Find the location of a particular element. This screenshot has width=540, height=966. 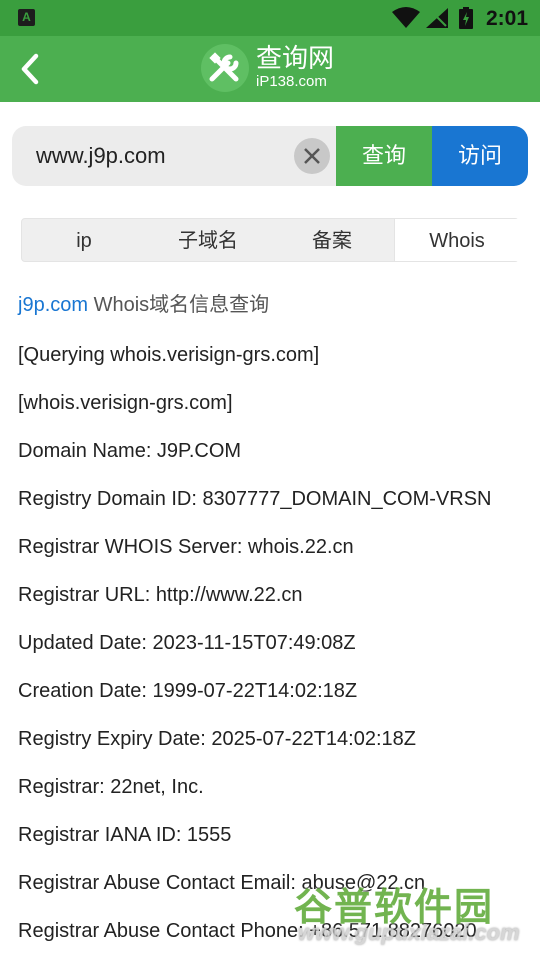

app-bar: 查询网 iP138.com is located at coordinates (270, 69).